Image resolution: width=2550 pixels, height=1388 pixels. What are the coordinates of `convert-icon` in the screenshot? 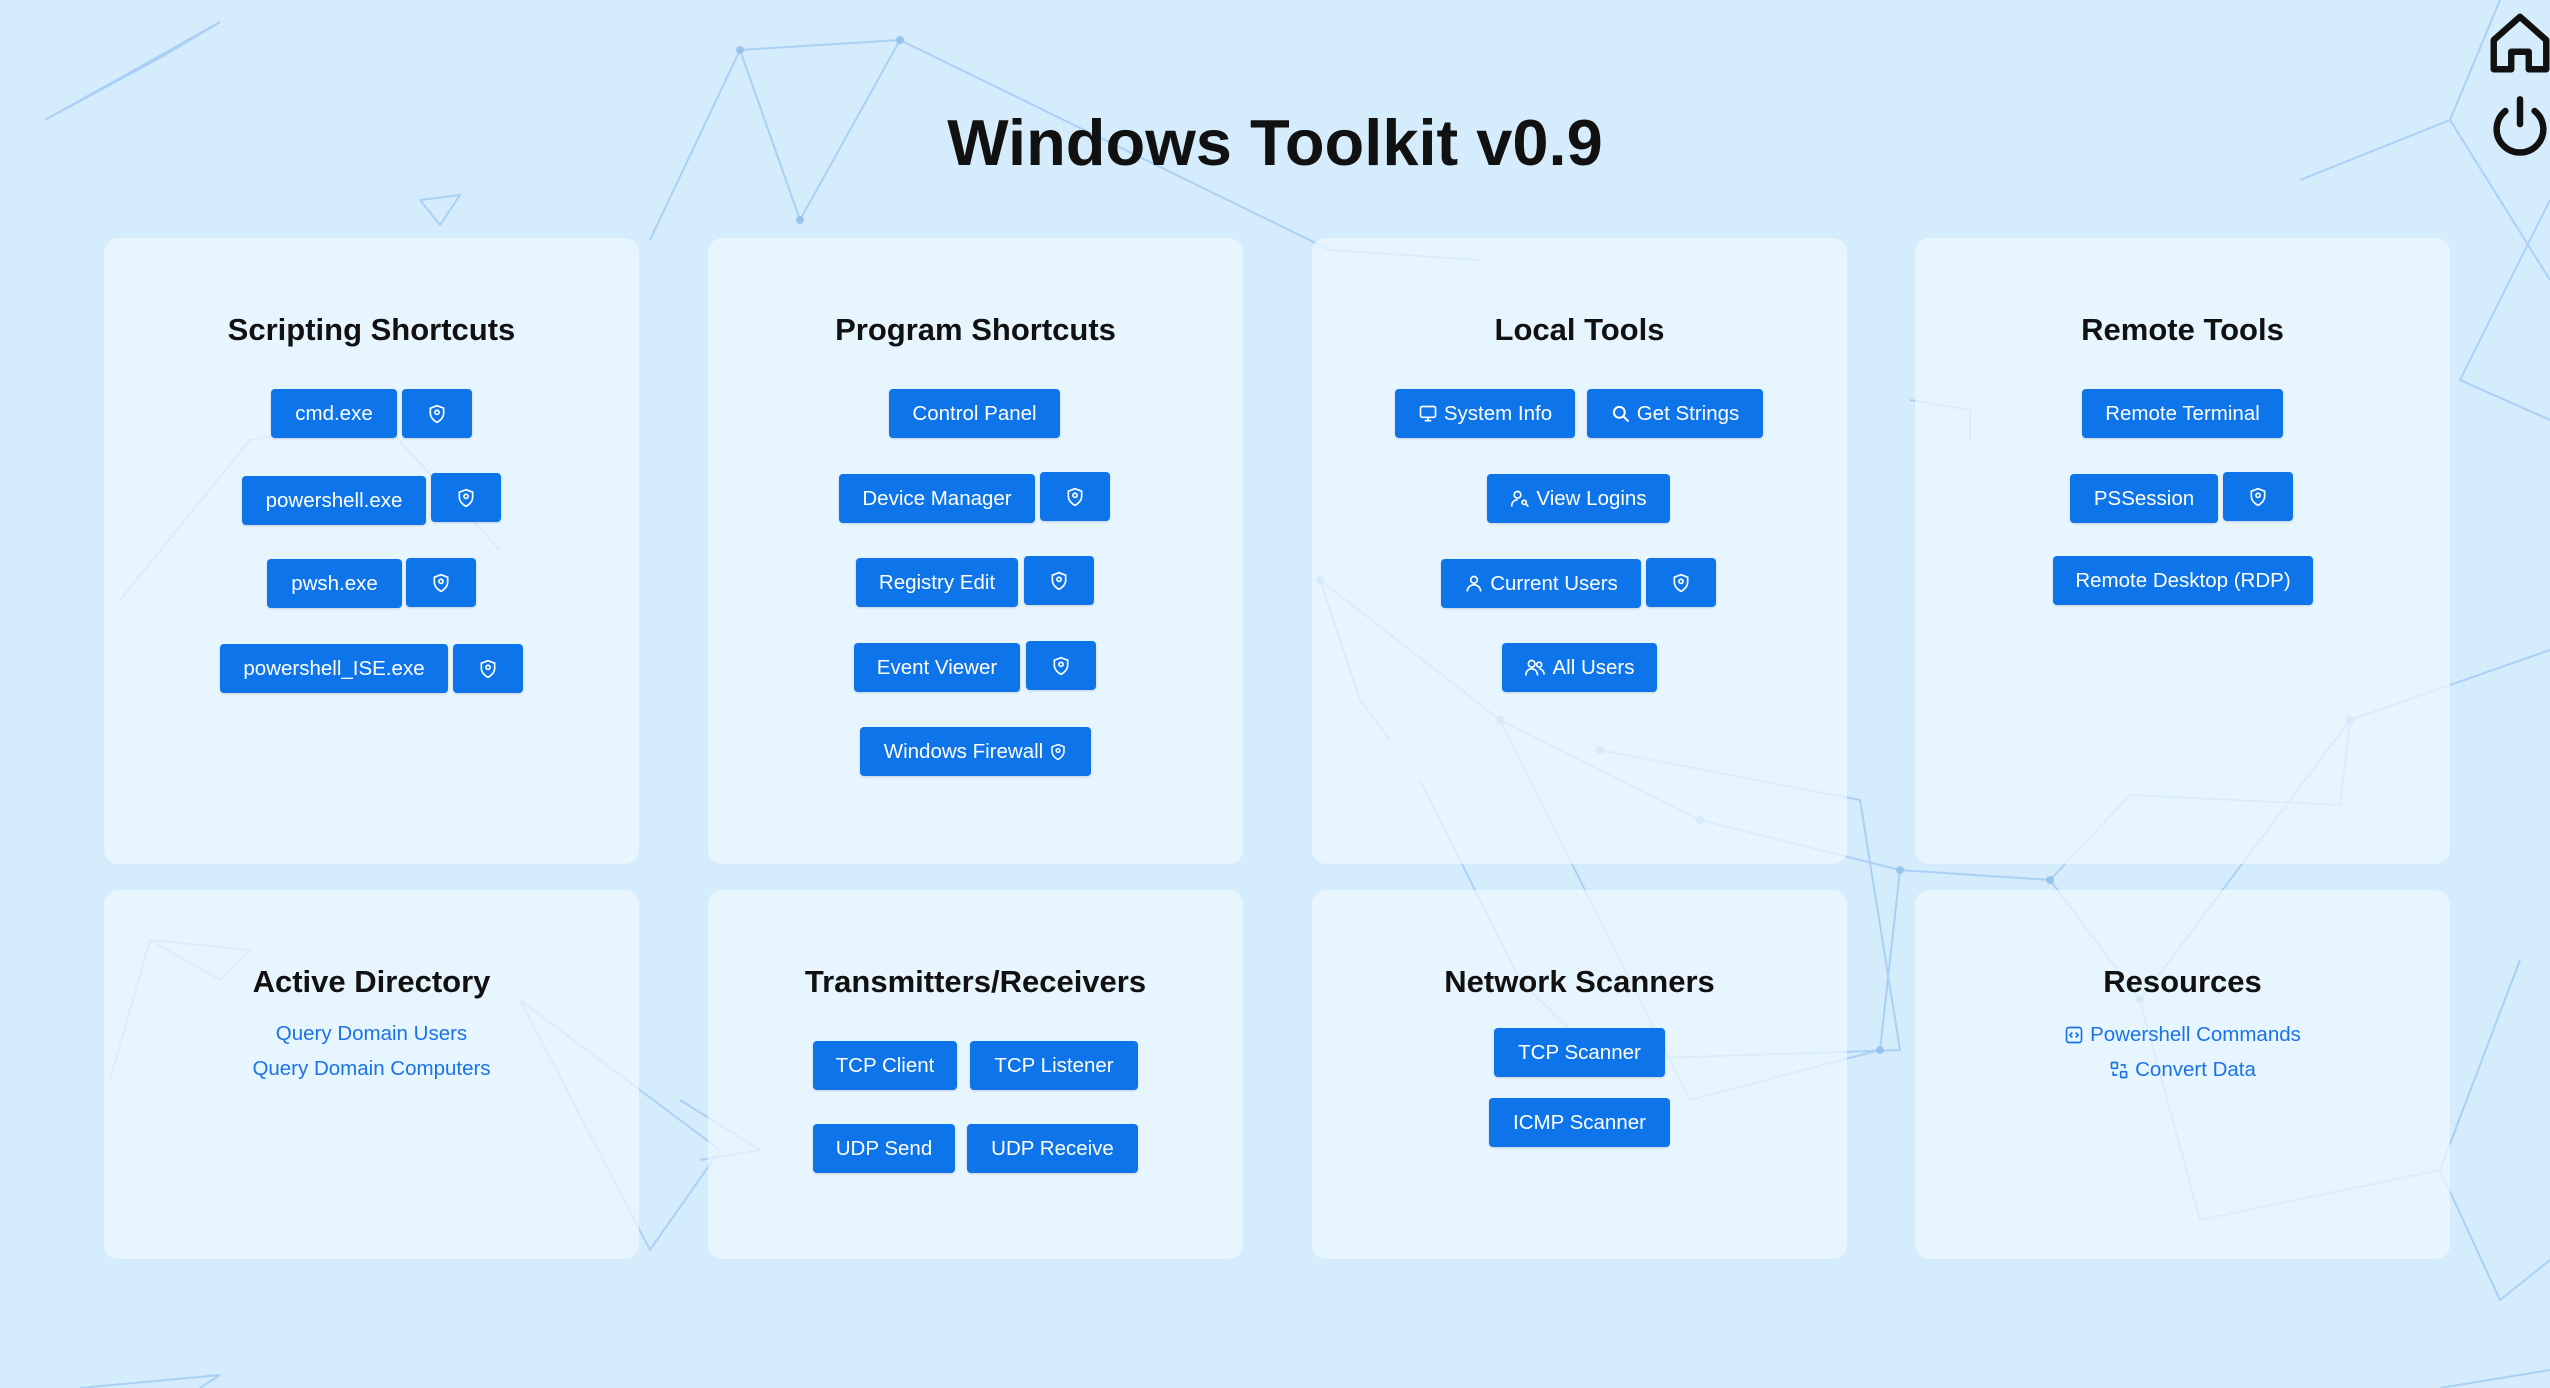 It's located at (2119, 1070).